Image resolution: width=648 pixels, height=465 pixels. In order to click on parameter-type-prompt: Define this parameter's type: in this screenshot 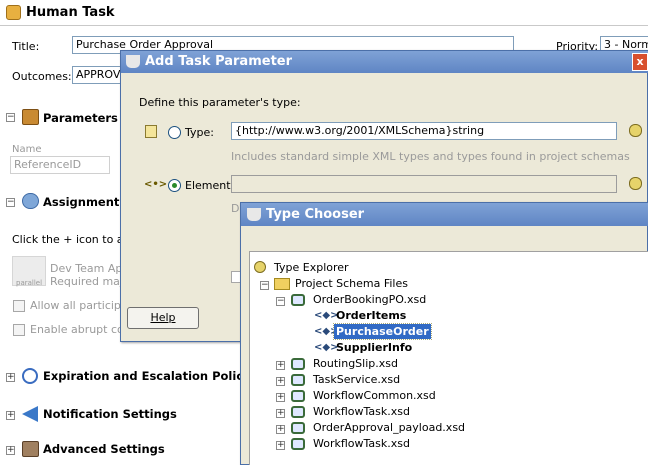, I will do `click(220, 102)`.